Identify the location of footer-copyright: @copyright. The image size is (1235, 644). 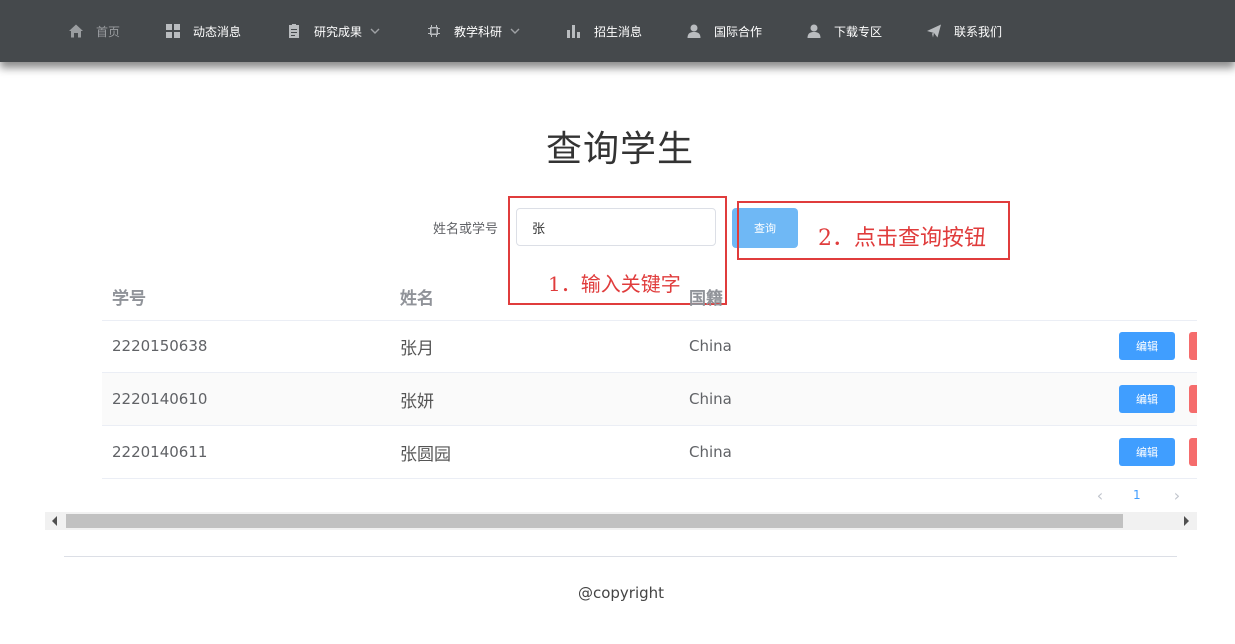
(621, 593).